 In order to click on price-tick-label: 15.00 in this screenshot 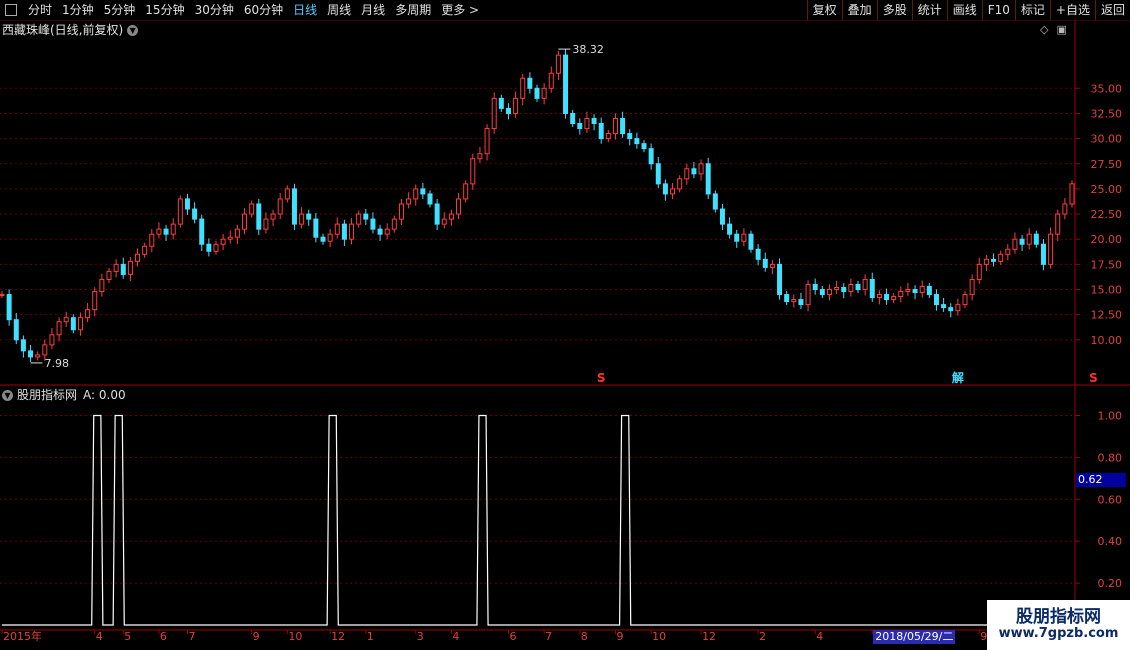, I will do `click(1107, 290)`.